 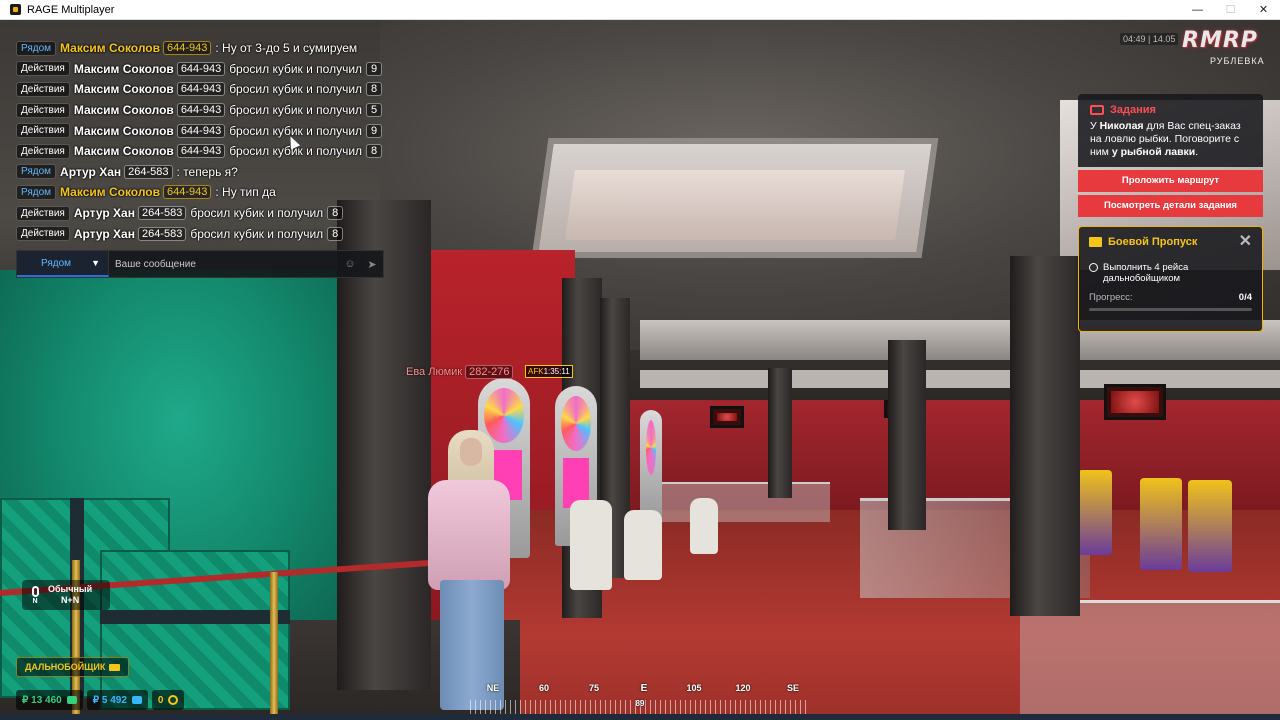 I want to click on money-bar: ₽ 13 460 ₽ 5 492 0, so click(x=100, y=700).